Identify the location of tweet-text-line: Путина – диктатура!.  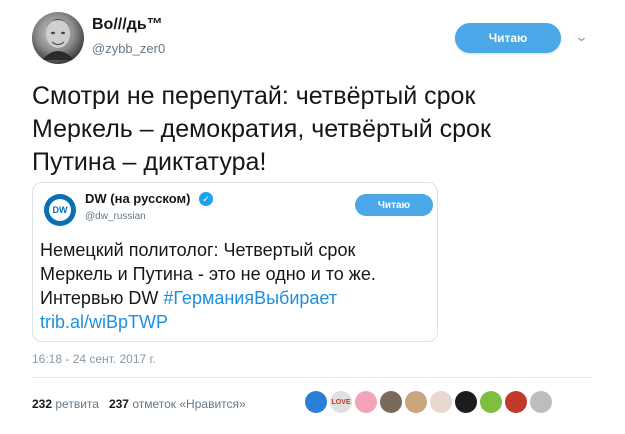
(149, 162).